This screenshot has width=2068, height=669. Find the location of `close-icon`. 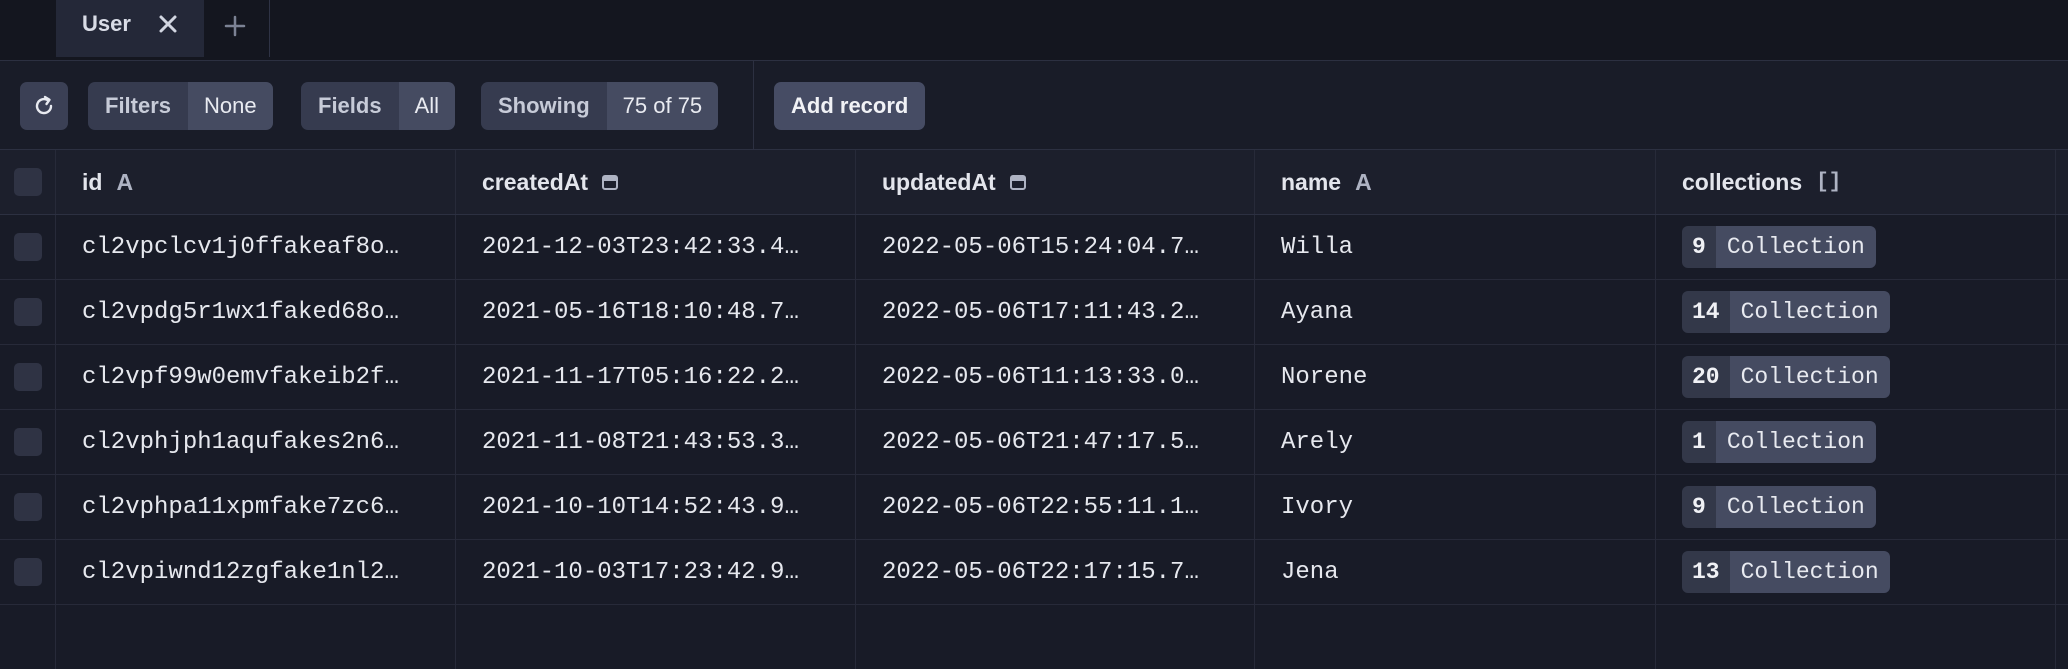

close-icon is located at coordinates (168, 24).